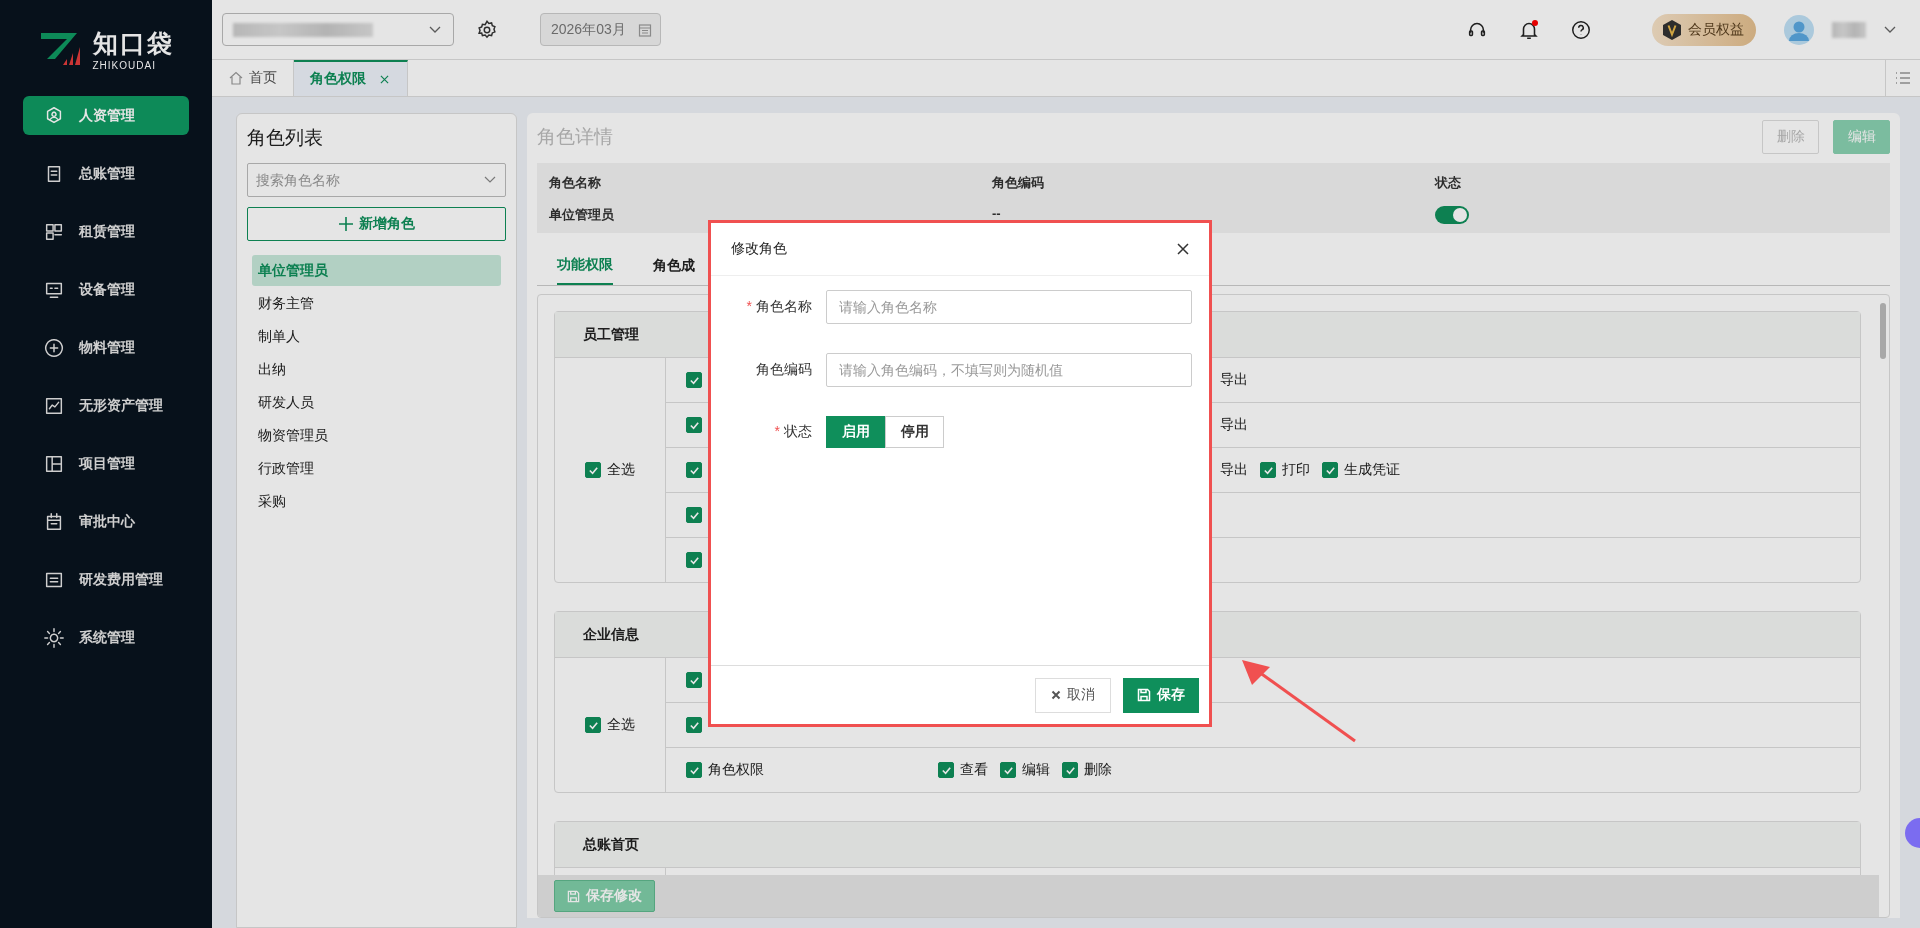 The width and height of the screenshot is (1920, 928). What do you see at coordinates (106, 521) in the screenshot?
I see `sidebar-item: 审批中心` at bounding box center [106, 521].